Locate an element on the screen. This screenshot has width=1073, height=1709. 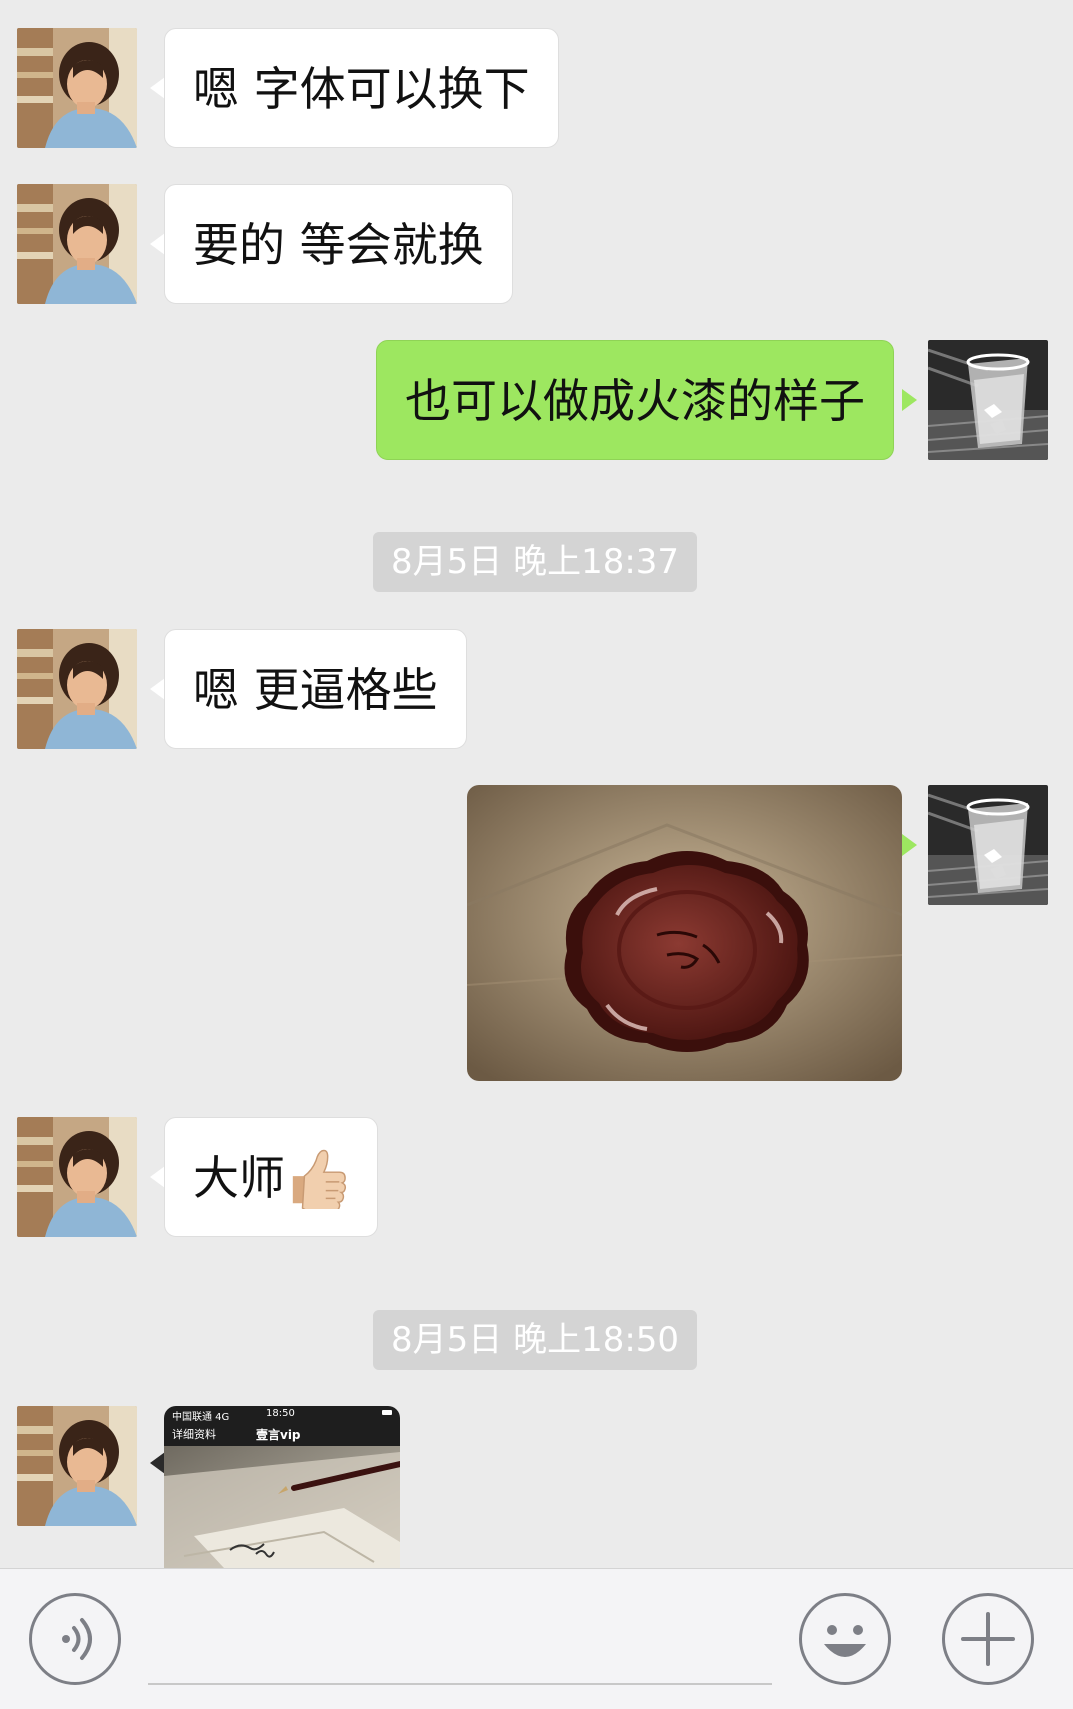
timestamp: 8月5日 晚上18:50 is located at coordinates (535, 1340).